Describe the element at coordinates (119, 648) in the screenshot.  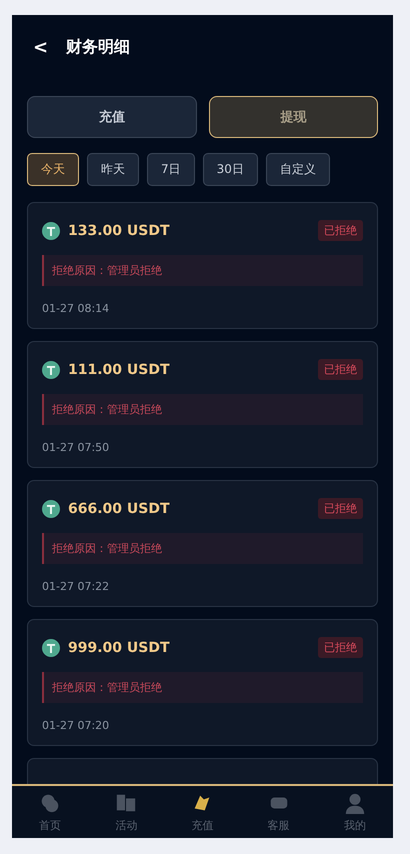
I see `amount: 999.00 USDT` at that location.